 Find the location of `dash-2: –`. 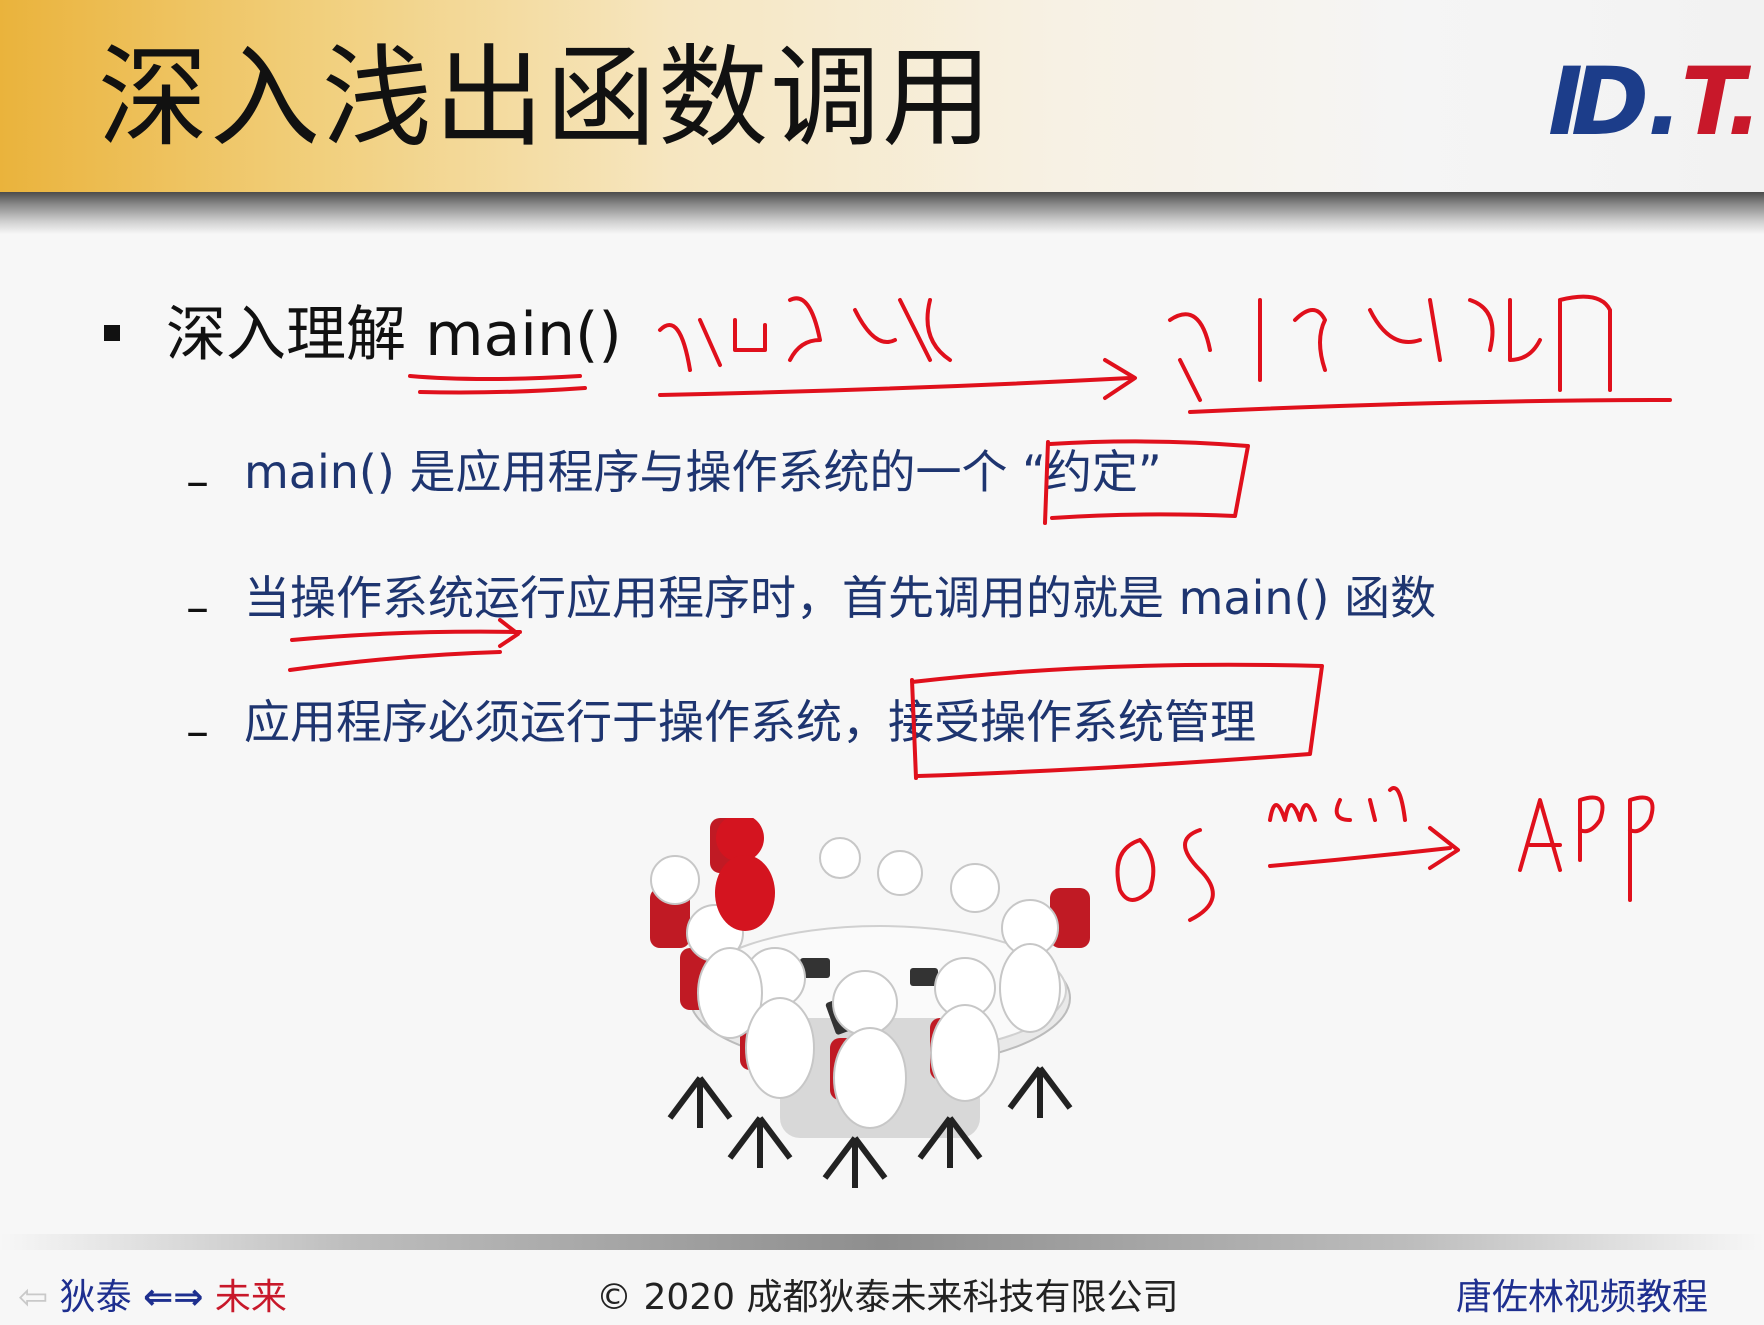

dash-2: – is located at coordinates (197, 607).